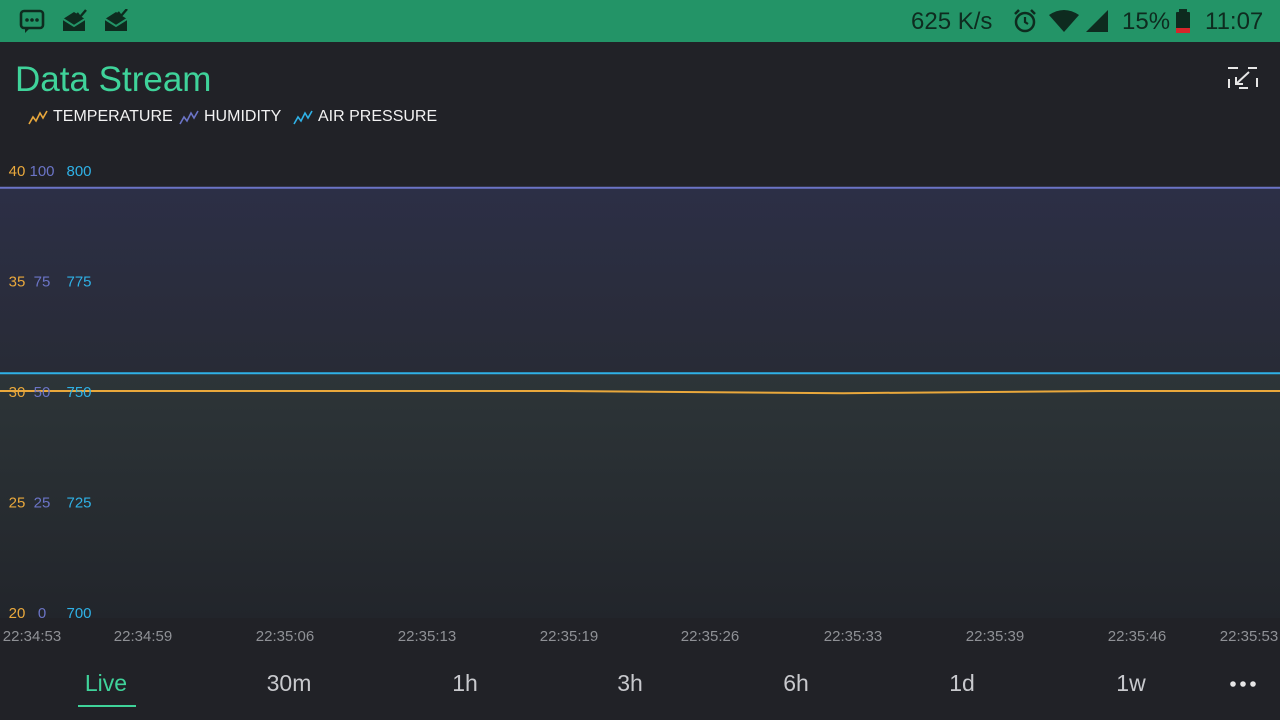 This screenshot has width=1280, height=720. I want to click on y-tick-label: 0, so click(42, 613).